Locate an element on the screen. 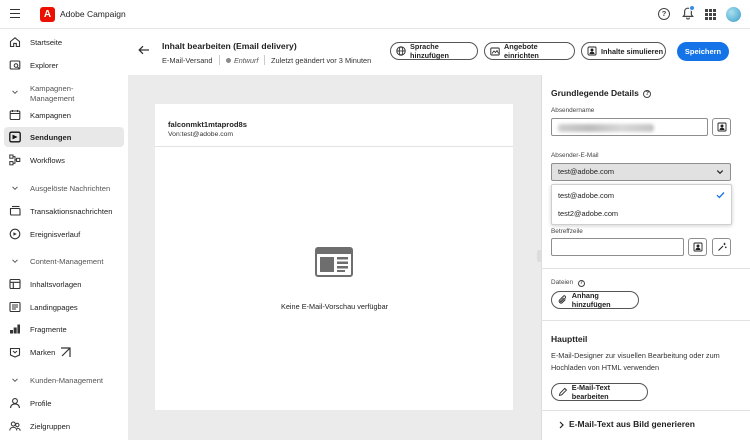 The height and width of the screenshot is (440, 750). last-modified: Zuletzt geändert vor 3 Minuten is located at coordinates (321, 60).